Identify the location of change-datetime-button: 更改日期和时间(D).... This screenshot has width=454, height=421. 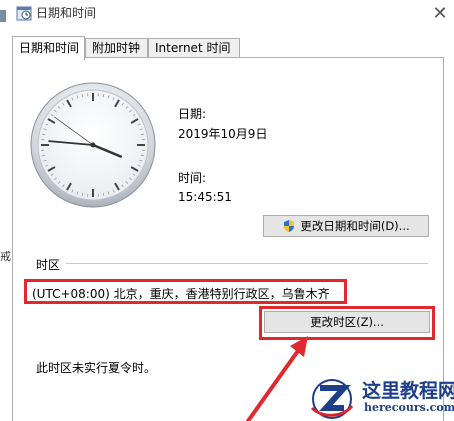
(346, 226).